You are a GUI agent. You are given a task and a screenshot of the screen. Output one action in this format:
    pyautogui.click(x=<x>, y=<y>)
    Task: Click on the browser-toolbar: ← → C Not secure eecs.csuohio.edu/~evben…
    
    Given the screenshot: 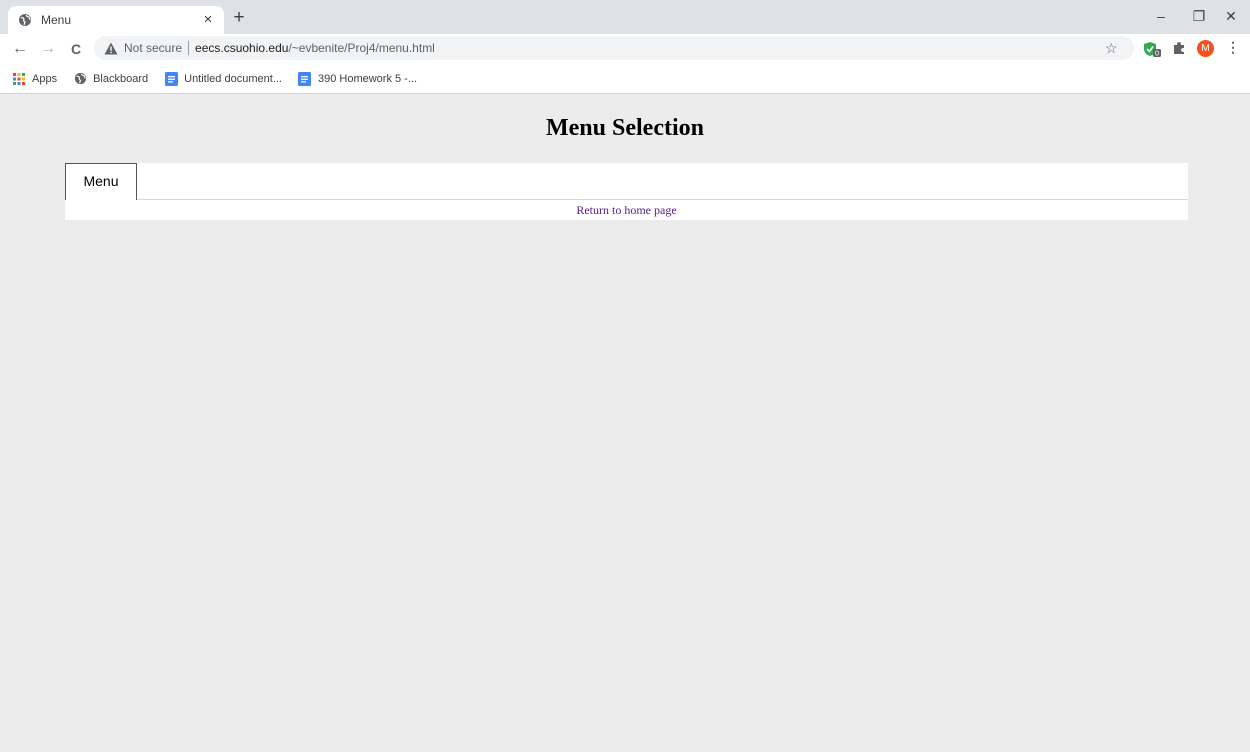 What is the action you would take?
    pyautogui.click(x=625, y=49)
    